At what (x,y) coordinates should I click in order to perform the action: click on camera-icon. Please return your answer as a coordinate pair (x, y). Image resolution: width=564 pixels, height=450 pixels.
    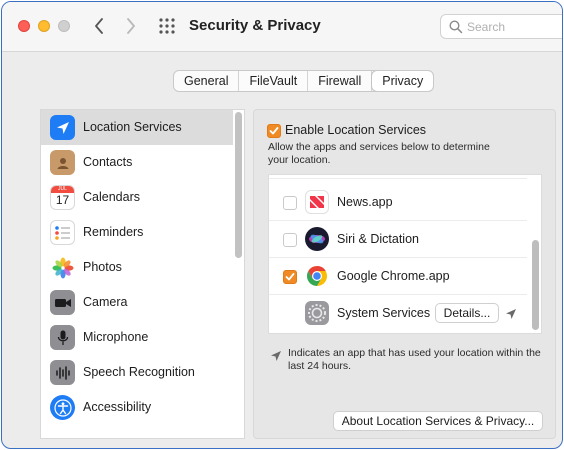
    Looking at the image, I should click on (62, 302).